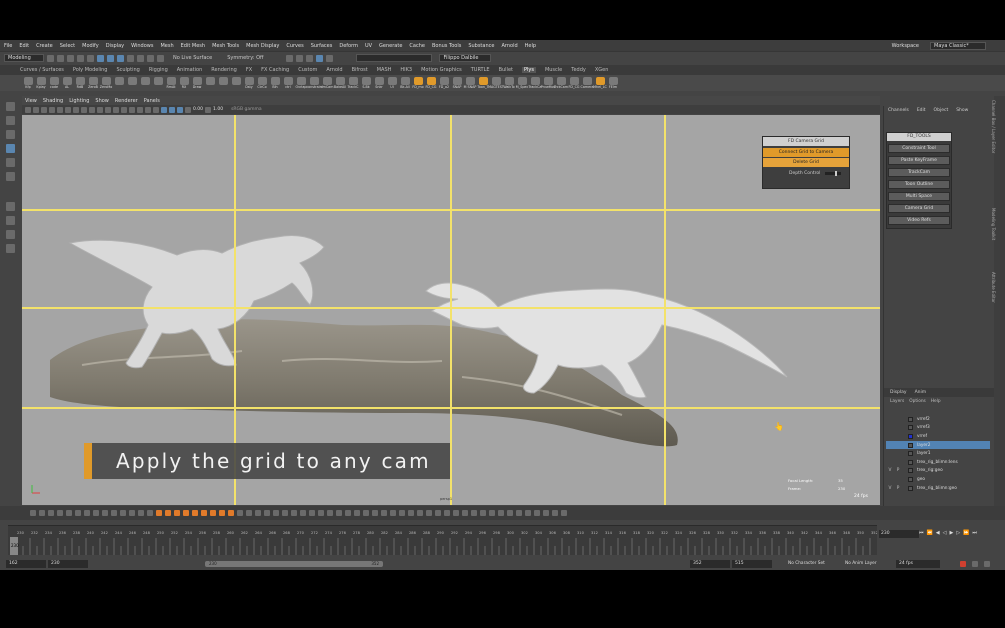 This screenshot has width=1005, height=628. I want to click on snap-view-icon, so click(160, 58).